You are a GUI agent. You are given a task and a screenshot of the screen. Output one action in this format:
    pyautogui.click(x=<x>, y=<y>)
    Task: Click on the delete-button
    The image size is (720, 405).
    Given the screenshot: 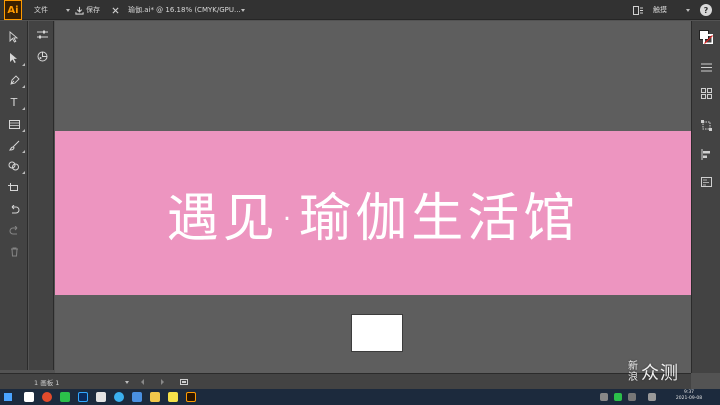 What is the action you would take?
    pyautogui.click(x=14, y=252)
    